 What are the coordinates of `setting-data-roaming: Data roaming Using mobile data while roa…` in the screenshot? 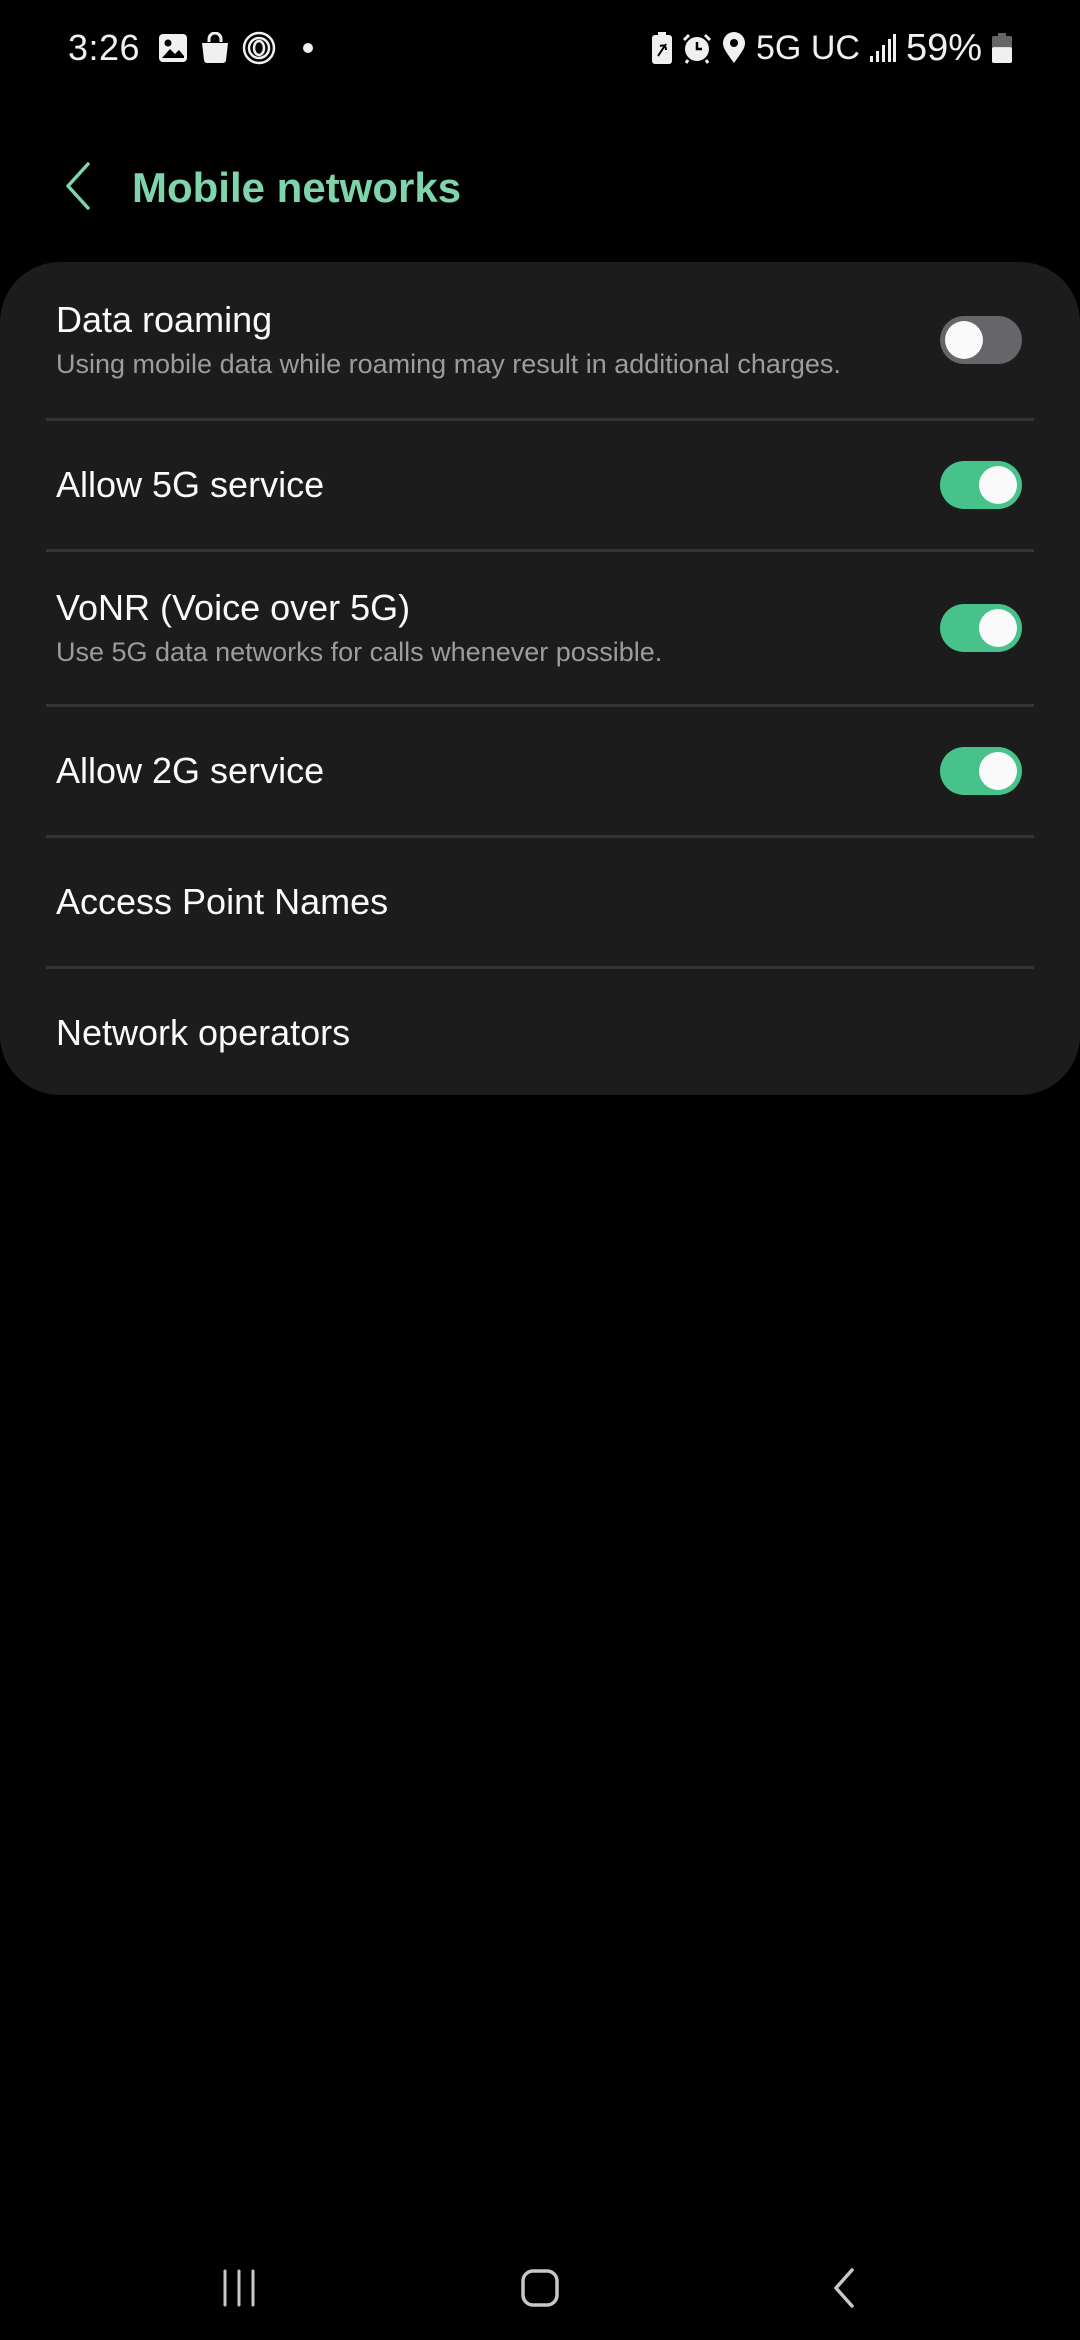 It's located at (540, 340).